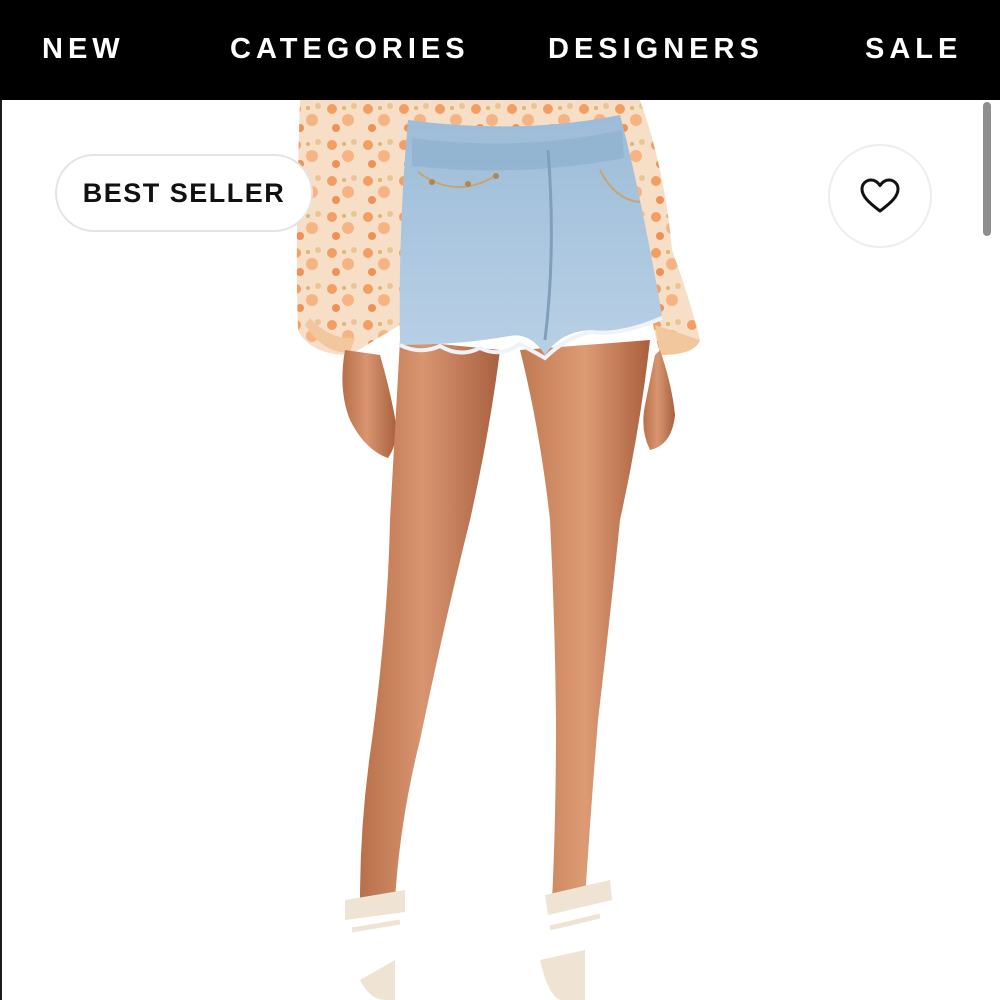 Image resolution: width=1000 pixels, height=1000 pixels. Describe the element at coordinates (1, 550) in the screenshot. I see `left-edge-divider` at that location.